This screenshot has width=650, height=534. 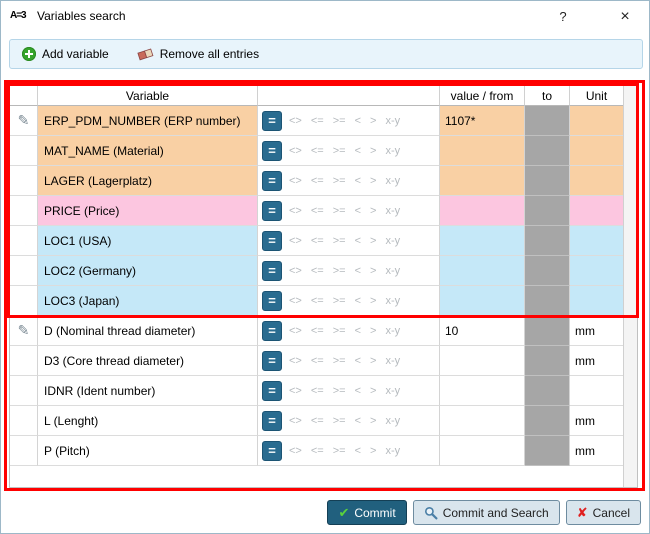 What do you see at coordinates (148, 211) in the screenshot?
I see `variable-name-cell: PRICE (Price)` at bounding box center [148, 211].